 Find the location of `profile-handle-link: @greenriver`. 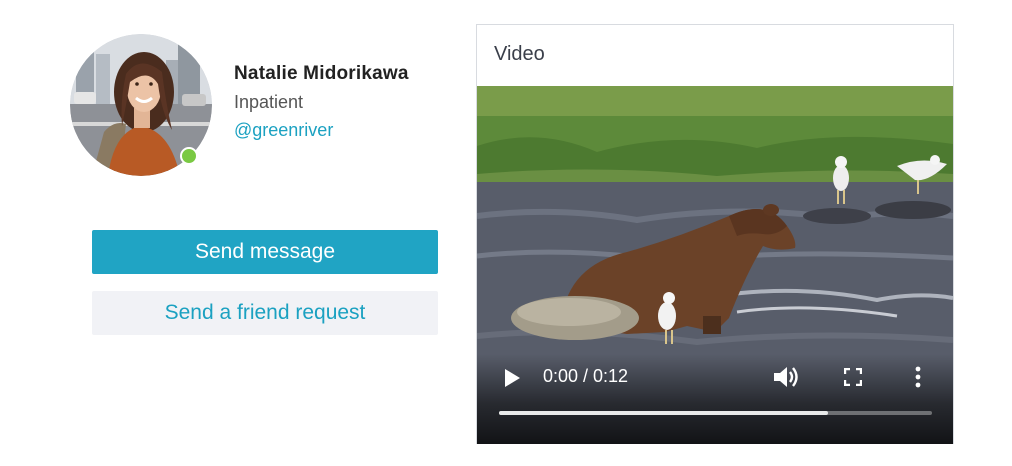

profile-handle-link: @greenriver is located at coordinates (283, 130).